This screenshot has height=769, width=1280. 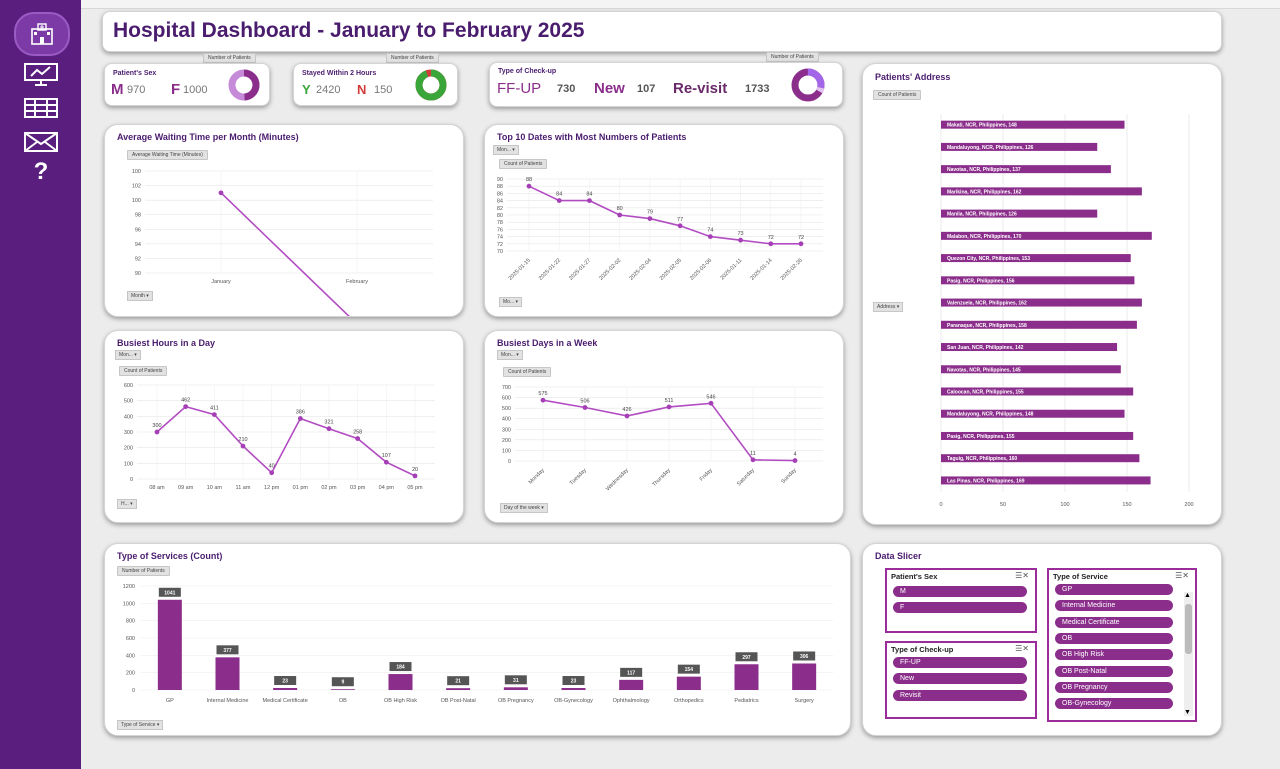 I want to click on slicer-item: OB Post-Natal, so click(x=1114, y=671).